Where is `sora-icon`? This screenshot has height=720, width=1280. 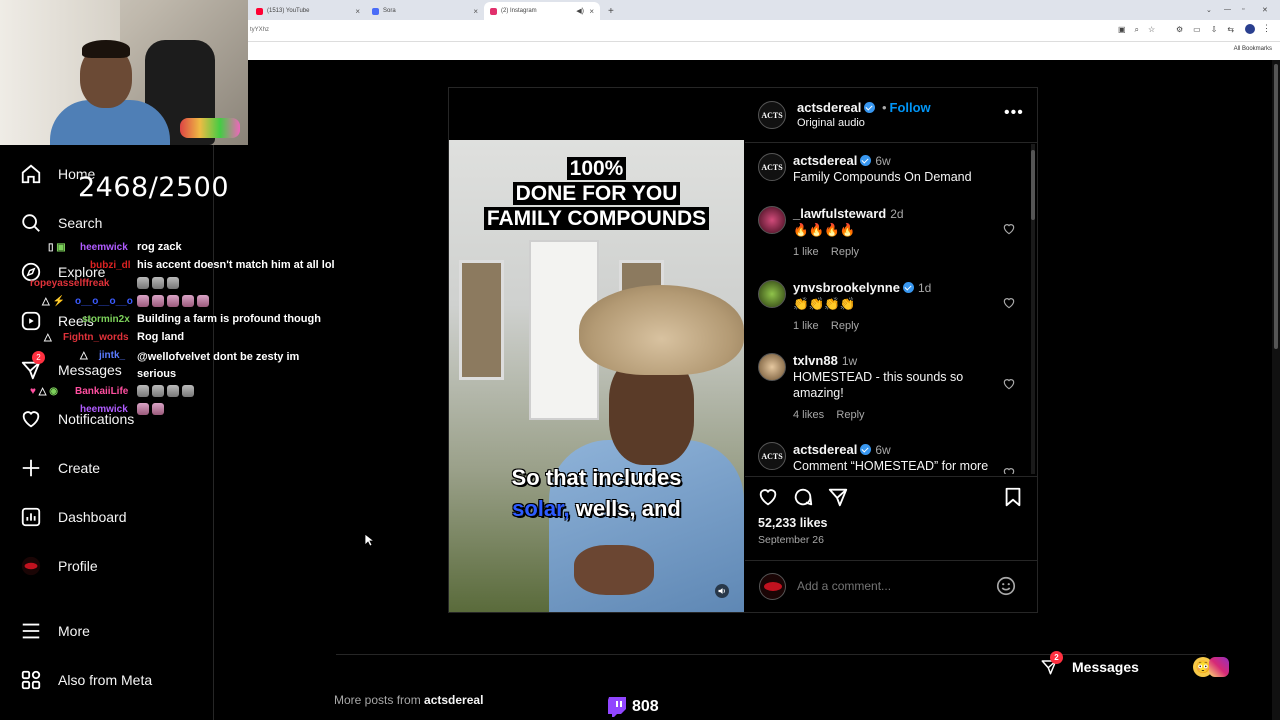
sora-icon is located at coordinates (375, 11).